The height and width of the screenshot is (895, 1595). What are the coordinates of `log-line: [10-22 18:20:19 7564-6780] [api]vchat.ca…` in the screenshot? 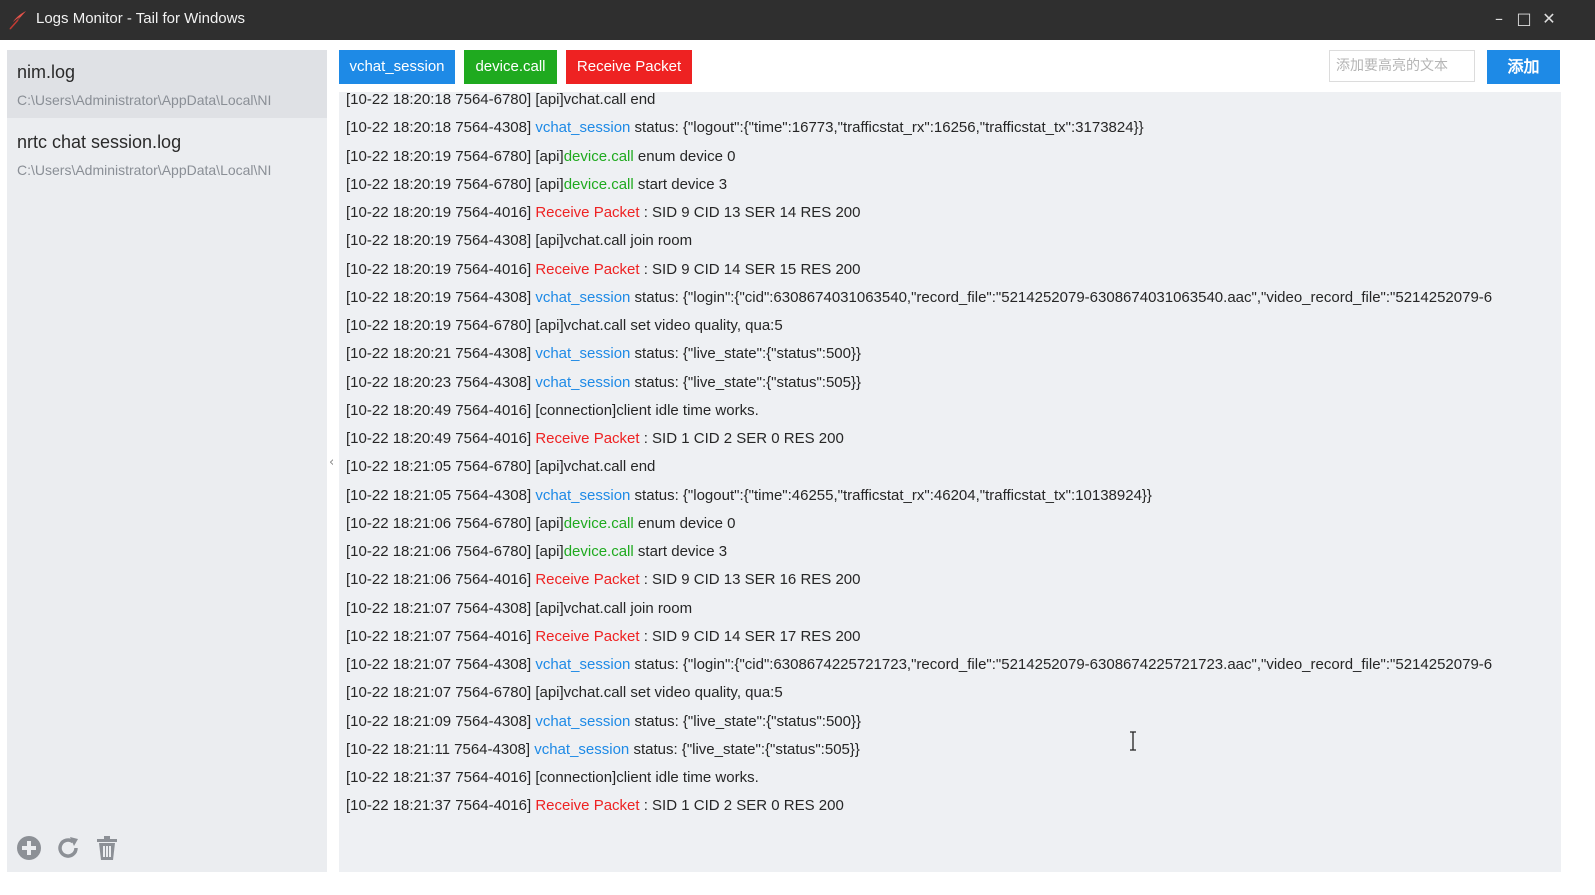 It's located at (942, 326).